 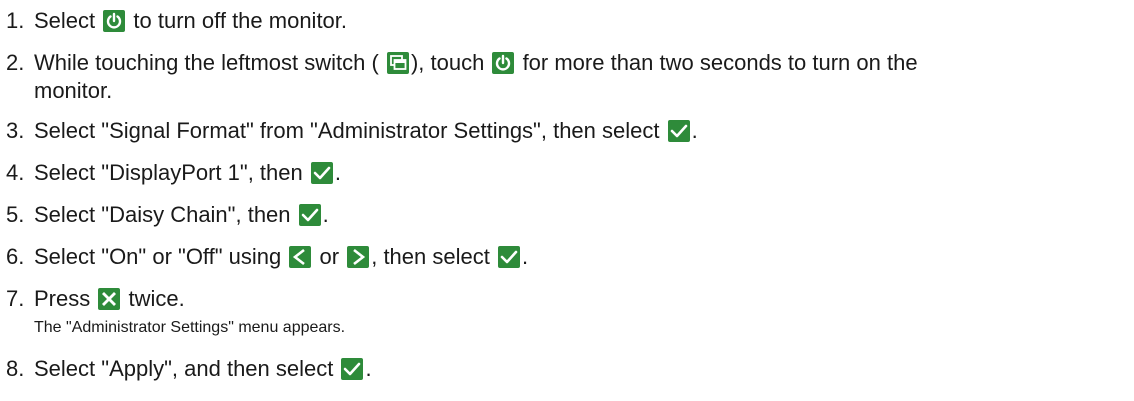 What do you see at coordinates (206, 62) in the screenshot?
I see `step-text: While touching the leftmost switch (` at bounding box center [206, 62].